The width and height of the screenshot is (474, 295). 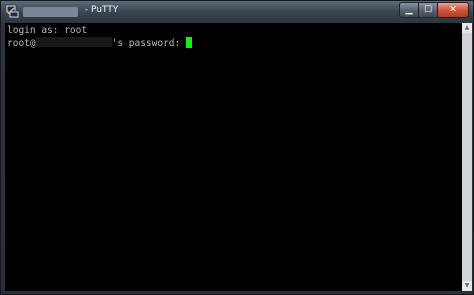 What do you see at coordinates (188, 42) in the screenshot?
I see `text-cursor` at bounding box center [188, 42].